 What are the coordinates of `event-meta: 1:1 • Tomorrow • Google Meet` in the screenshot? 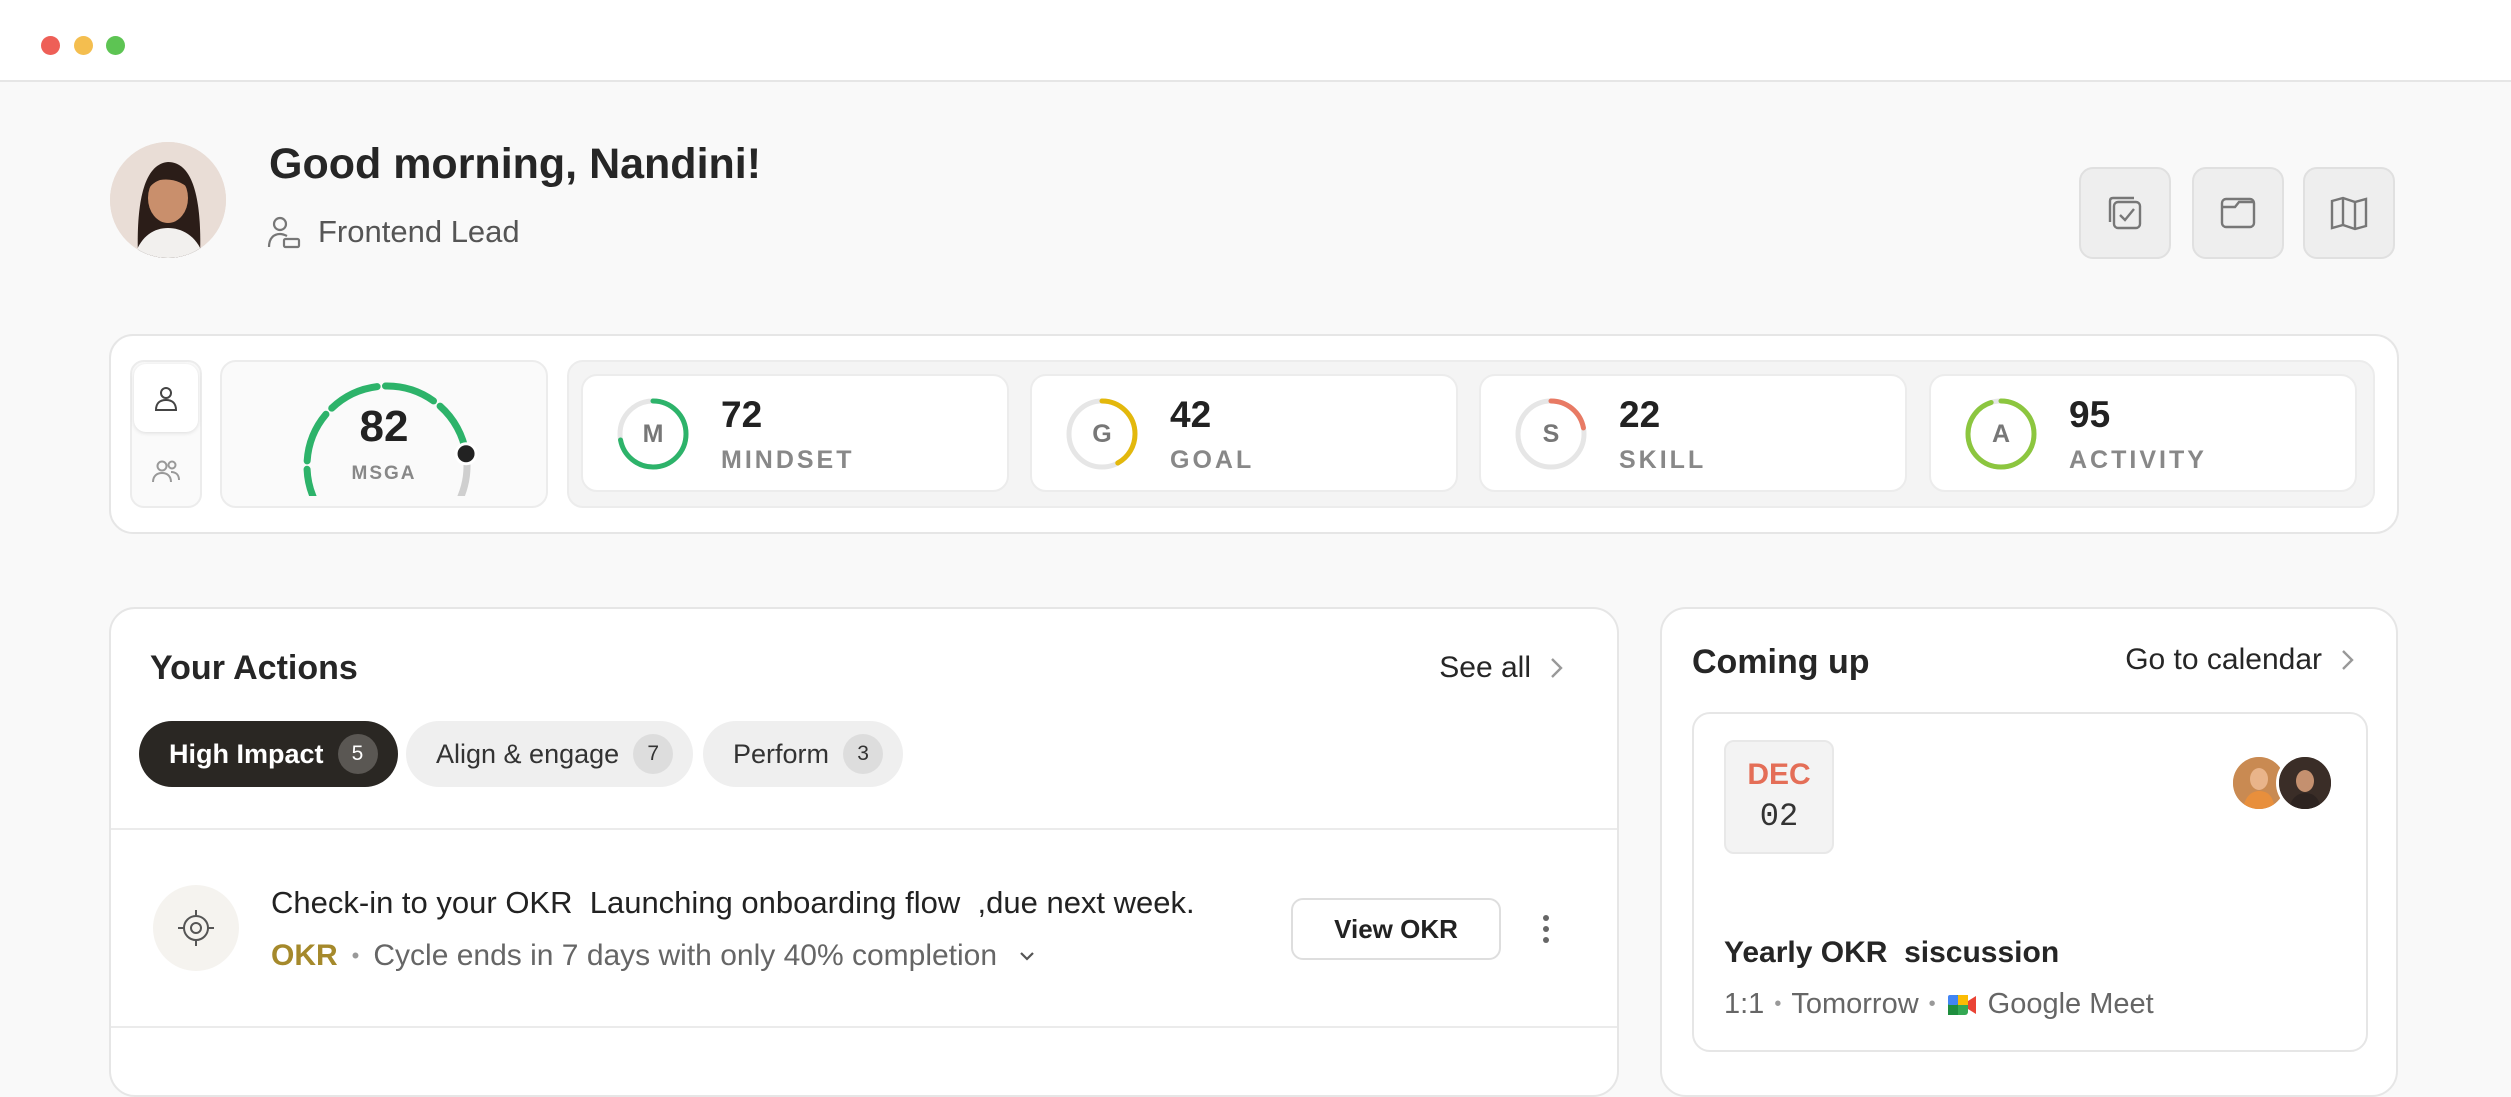 It's located at (1939, 1004).